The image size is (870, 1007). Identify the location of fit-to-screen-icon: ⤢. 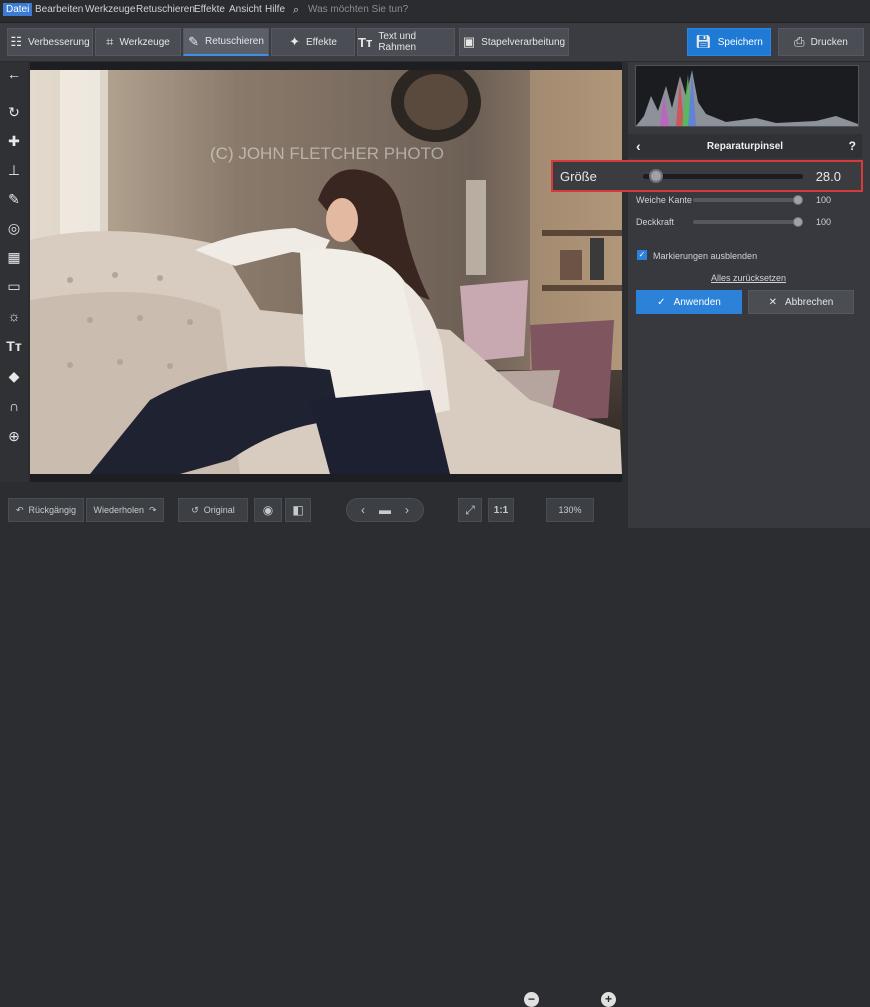
(470, 510).